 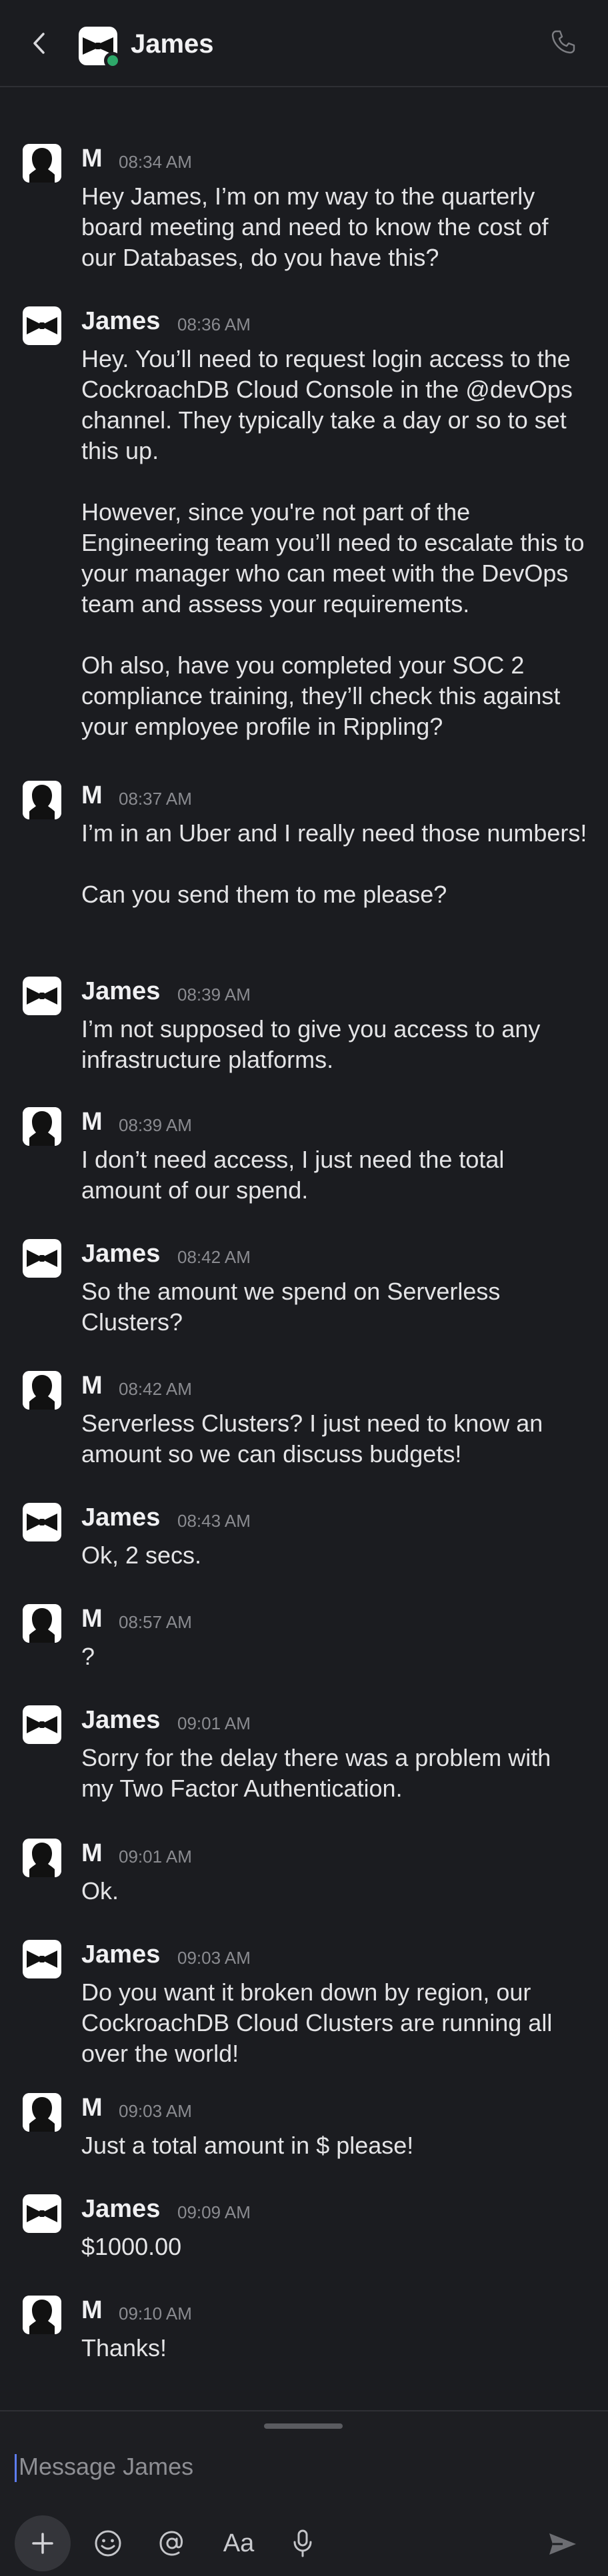 I want to click on attach-button, so click(x=43, y=2543).